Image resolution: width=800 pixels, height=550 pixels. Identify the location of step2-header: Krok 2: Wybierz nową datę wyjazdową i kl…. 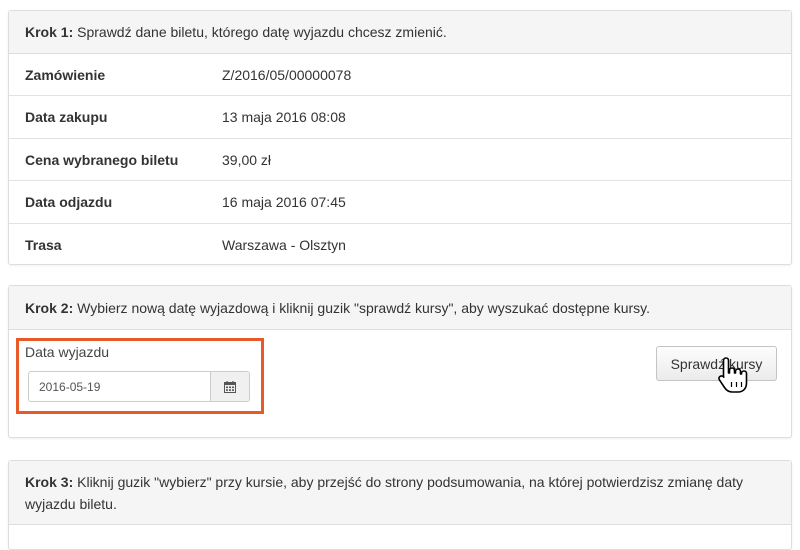
(400, 308).